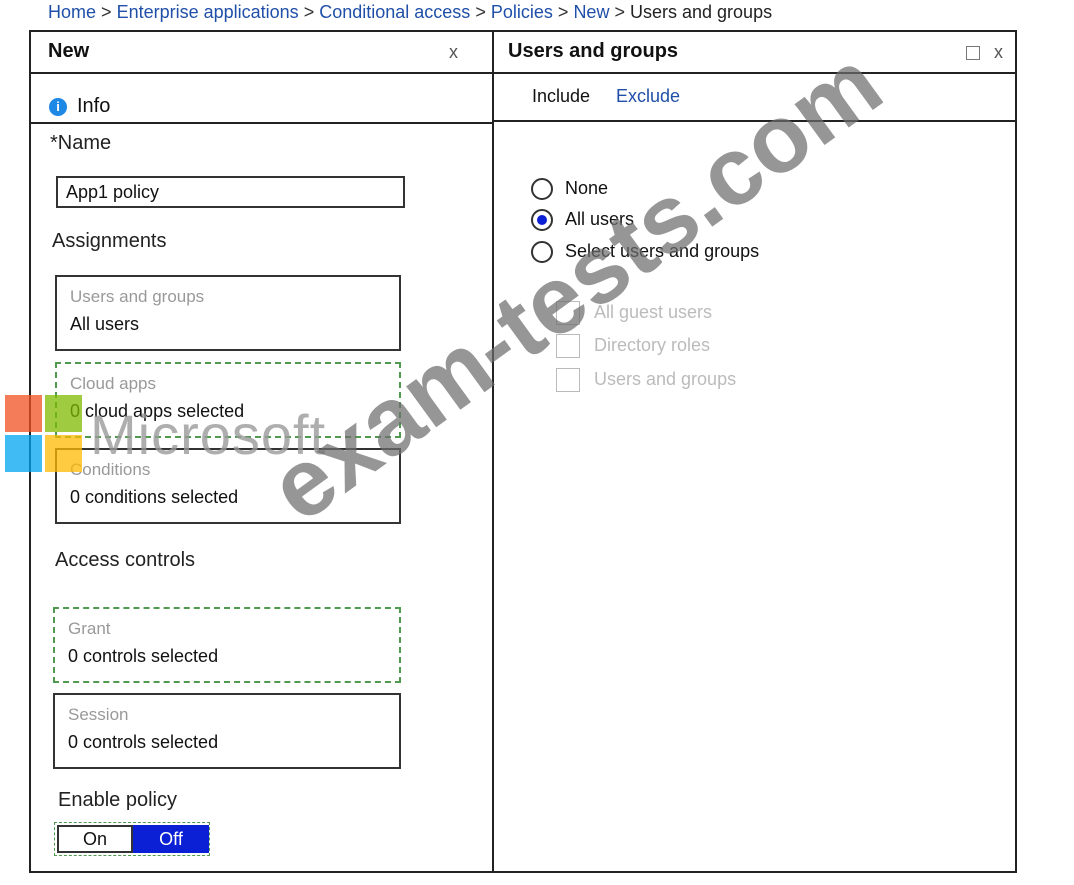  I want to click on new-blade-title: New, so click(69, 51).